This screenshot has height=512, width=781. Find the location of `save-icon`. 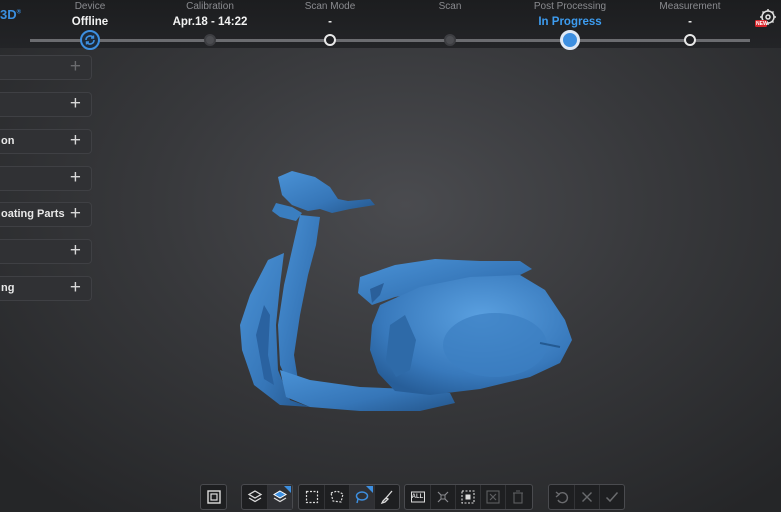

save-icon is located at coordinates (213, 497).